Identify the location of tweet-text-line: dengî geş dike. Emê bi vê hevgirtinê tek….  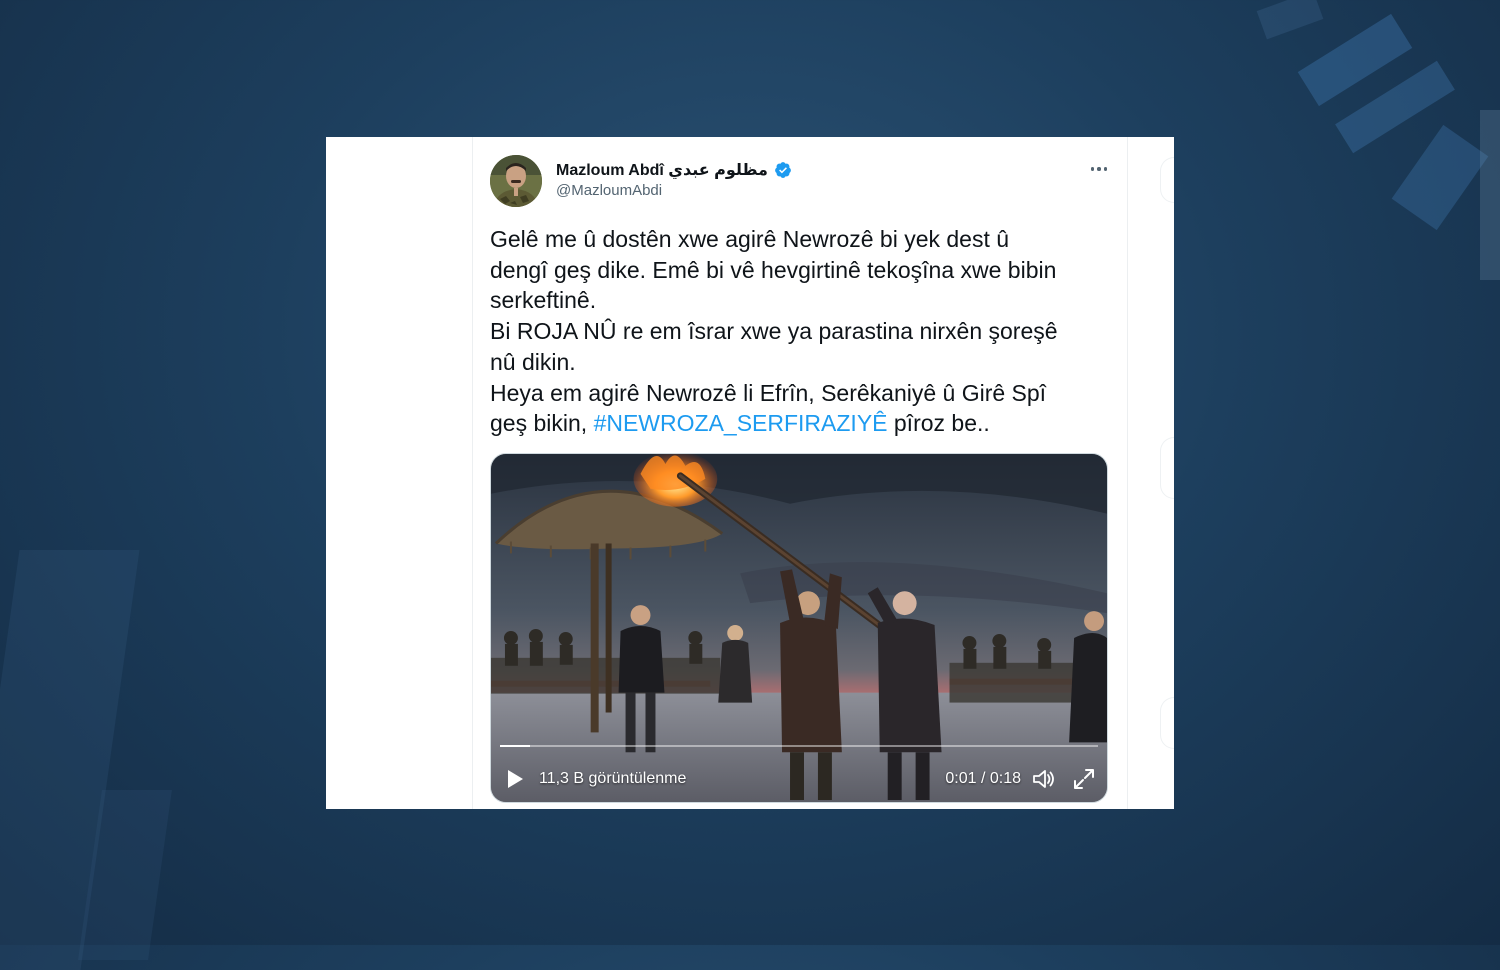
(773, 269).